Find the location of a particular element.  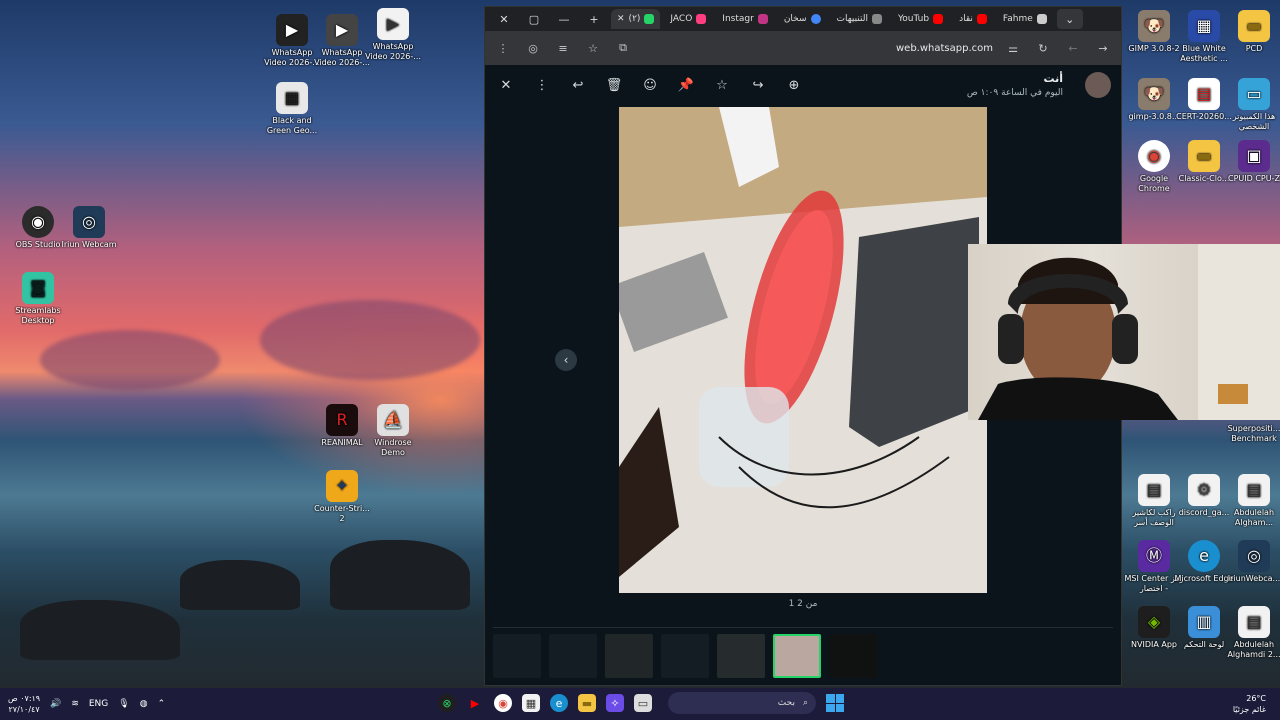

taskbar-app-chrome: ◉ is located at coordinates (503, 703).